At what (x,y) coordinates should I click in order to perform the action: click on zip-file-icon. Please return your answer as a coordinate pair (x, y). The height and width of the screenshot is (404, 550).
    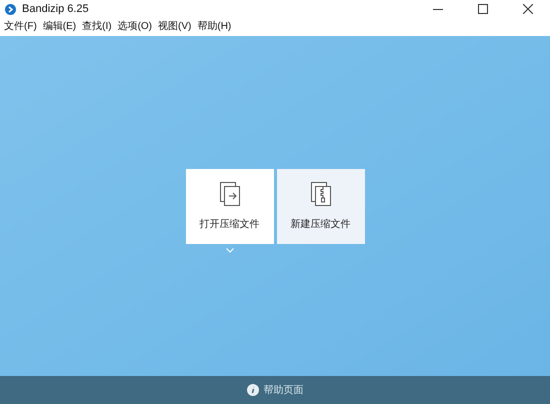
    Looking at the image, I should click on (321, 194).